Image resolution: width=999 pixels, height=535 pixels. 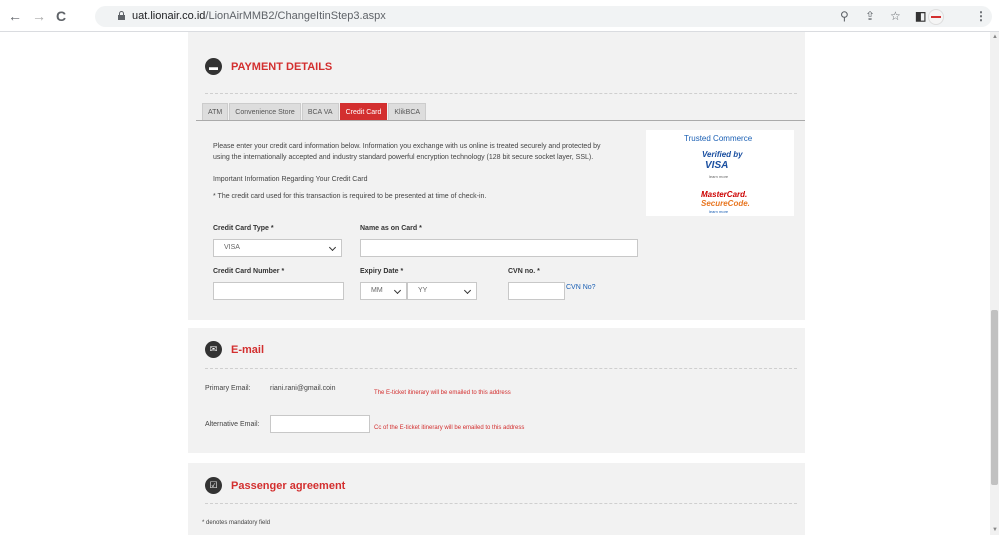 I want to click on profile-avatar, so click(x=936, y=17).